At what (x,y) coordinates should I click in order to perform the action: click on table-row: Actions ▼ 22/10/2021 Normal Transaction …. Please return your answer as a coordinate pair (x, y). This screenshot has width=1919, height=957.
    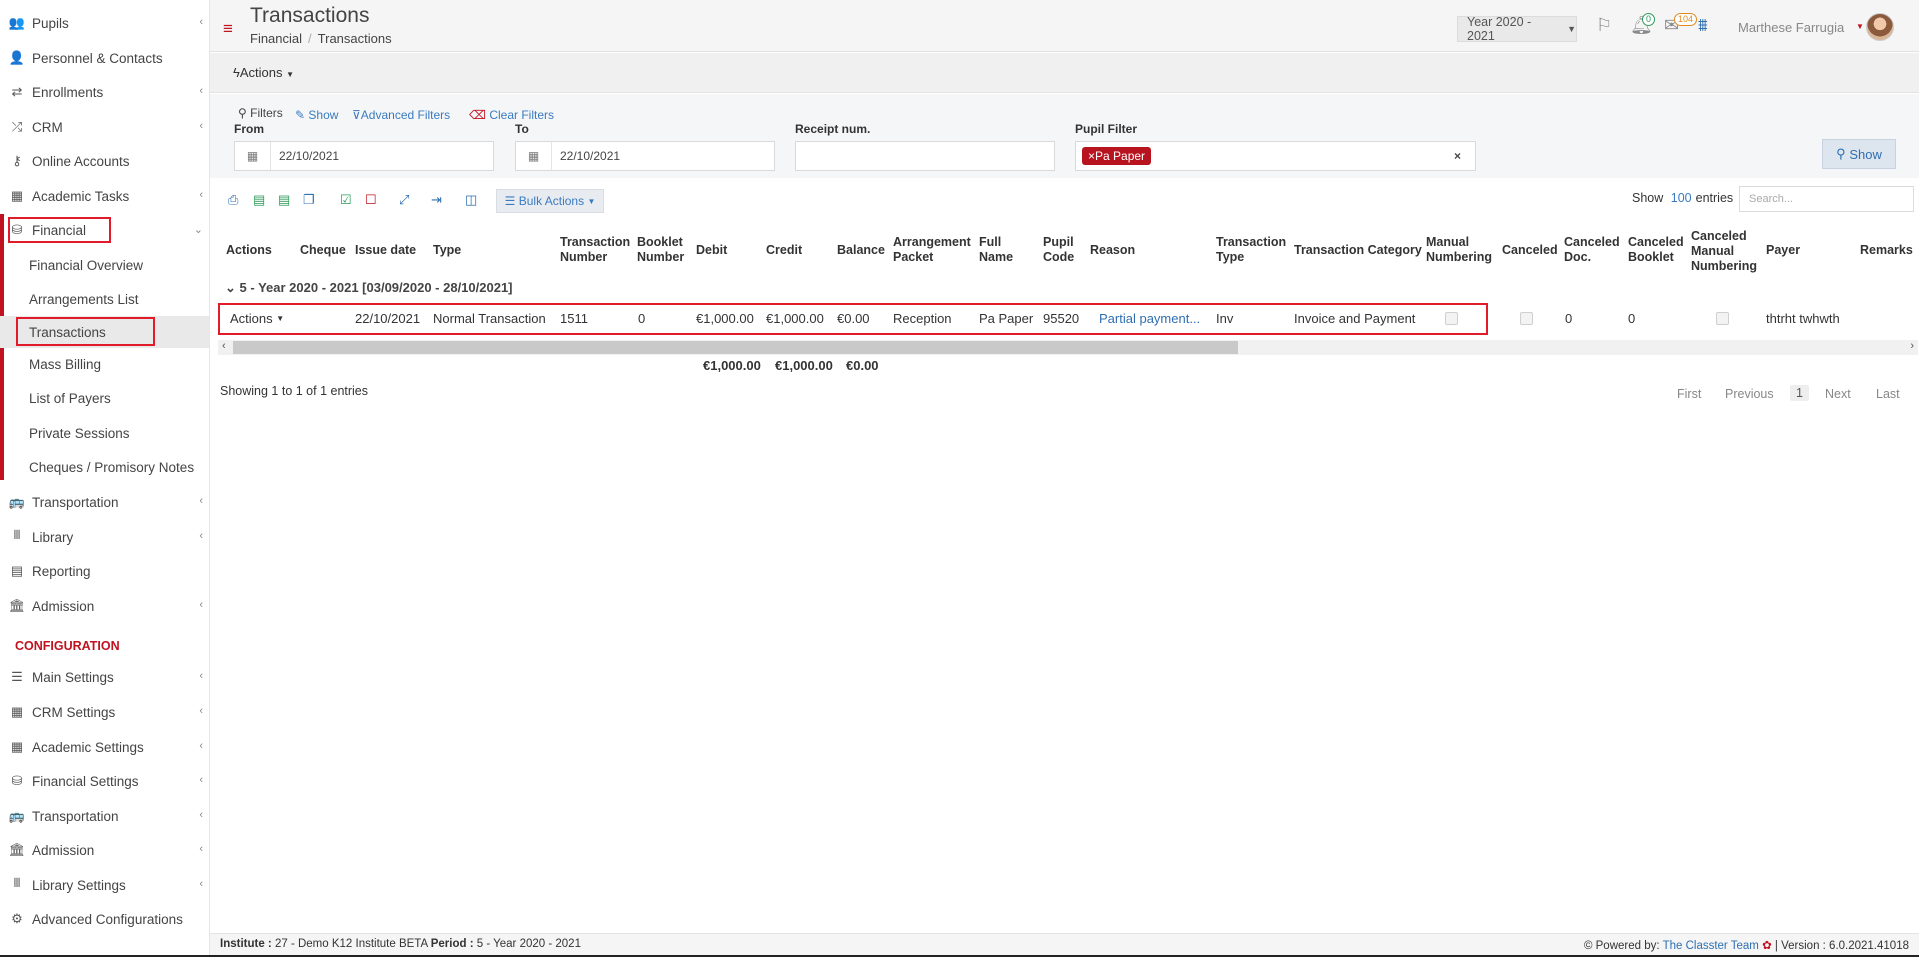
    Looking at the image, I should click on (1068, 318).